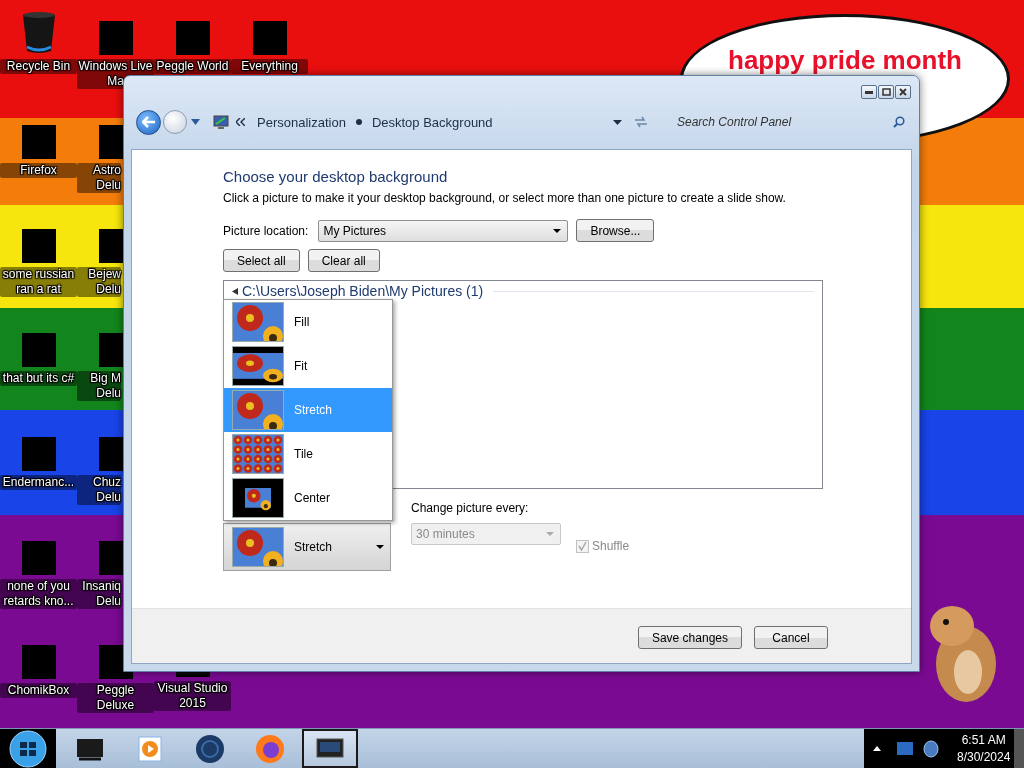 The height and width of the screenshot is (768, 1024). Describe the element at coordinates (640, 122) in the screenshot. I see `refresh-icon` at that location.